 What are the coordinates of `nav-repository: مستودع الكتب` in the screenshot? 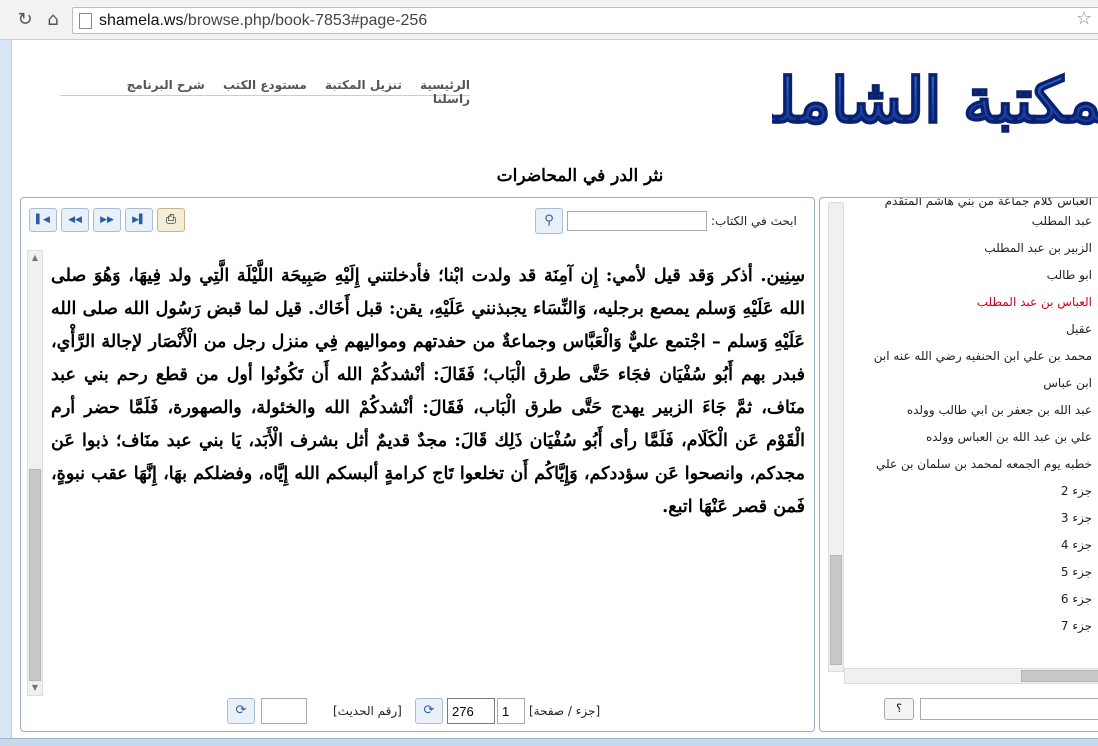 It's located at (265, 85).